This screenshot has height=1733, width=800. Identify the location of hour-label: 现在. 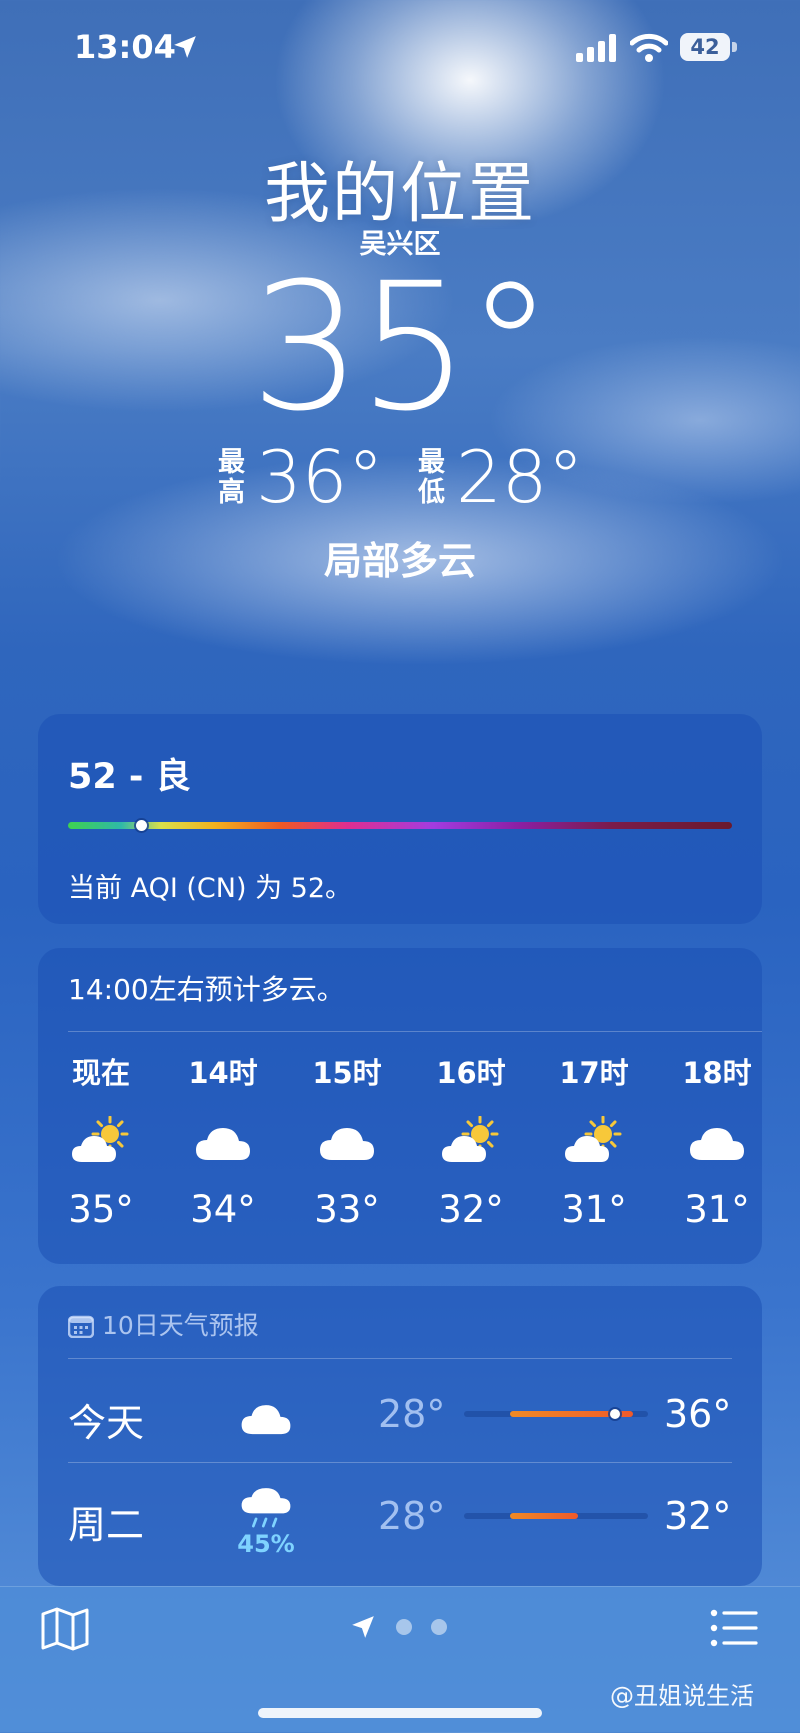
(100, 1073).